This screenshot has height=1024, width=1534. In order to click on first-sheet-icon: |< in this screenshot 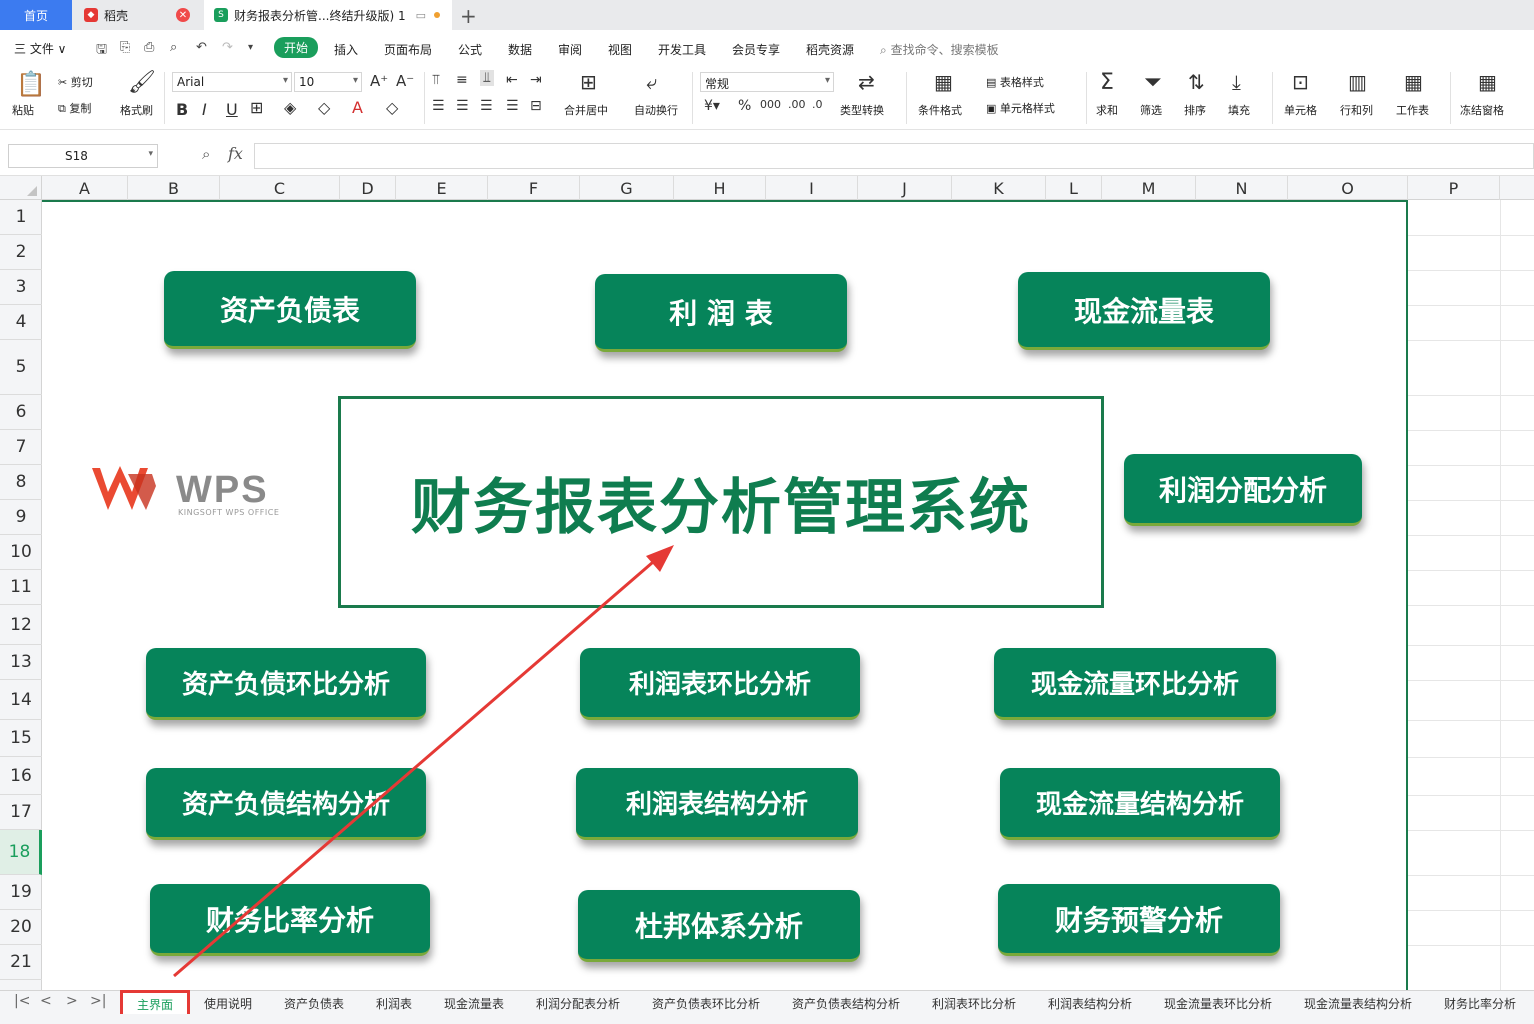, I will do `click(22, 1001)`.